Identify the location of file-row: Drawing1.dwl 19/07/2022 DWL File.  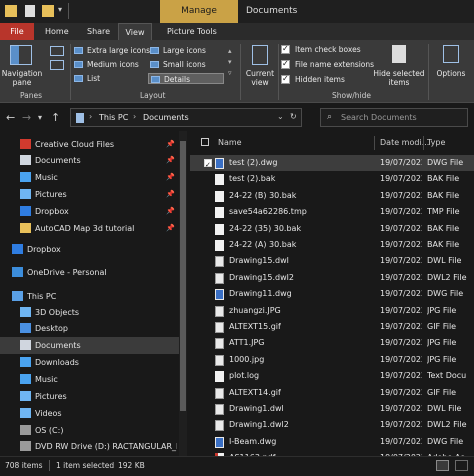
(332, 409).